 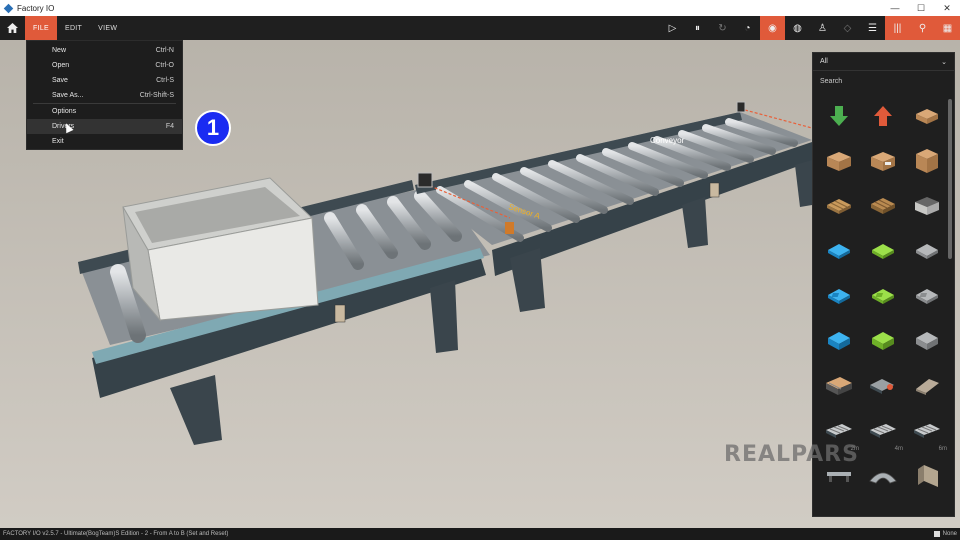 I want to click on part-blue-base, so click(x=839, y=295).